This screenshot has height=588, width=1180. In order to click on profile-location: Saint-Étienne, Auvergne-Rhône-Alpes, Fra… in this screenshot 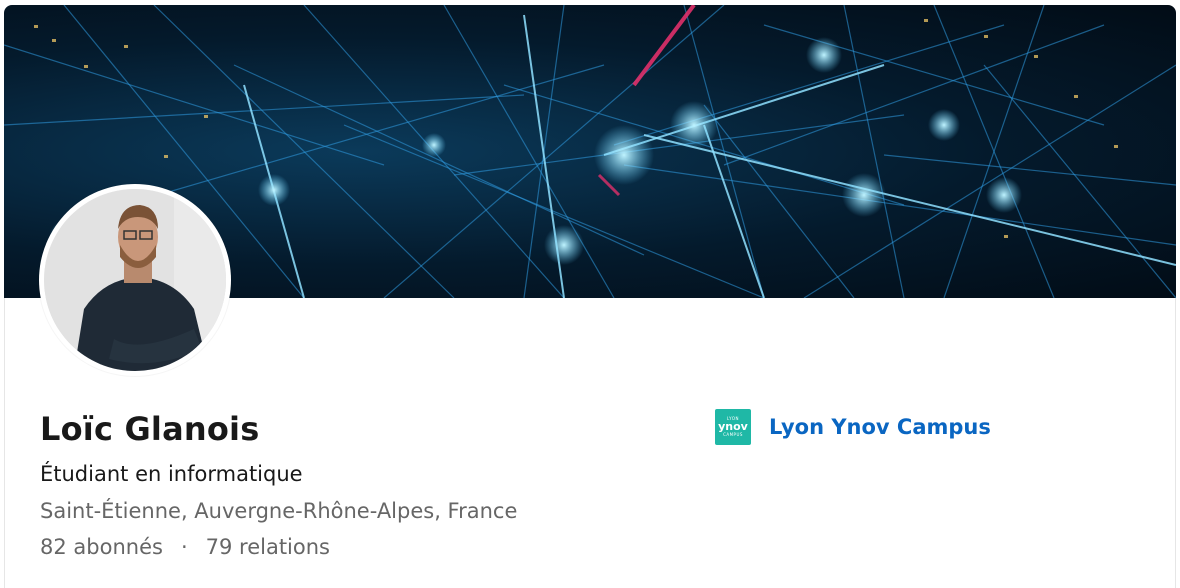, I will do `click(279, 511)`.